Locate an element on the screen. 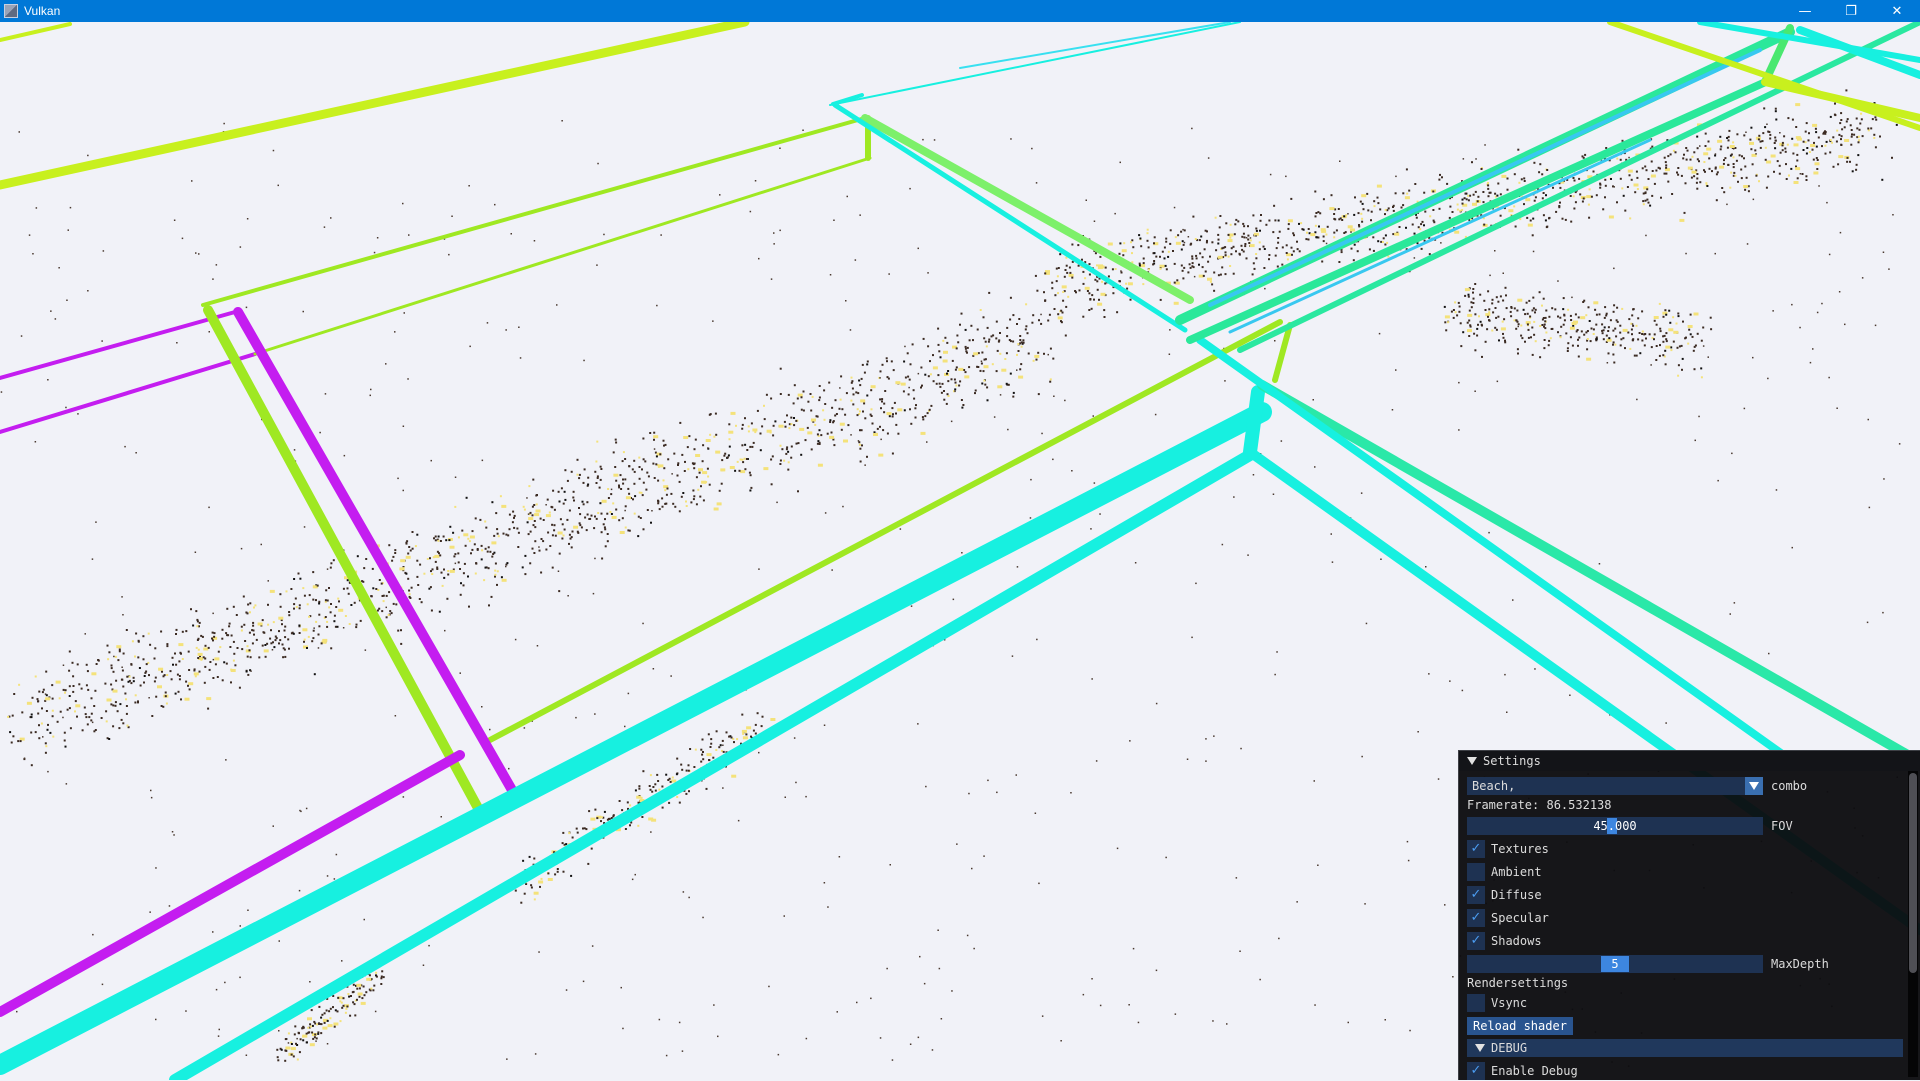 The image size is (1920, 1081). minimize-button: — is located at coordinates (1805, 11).